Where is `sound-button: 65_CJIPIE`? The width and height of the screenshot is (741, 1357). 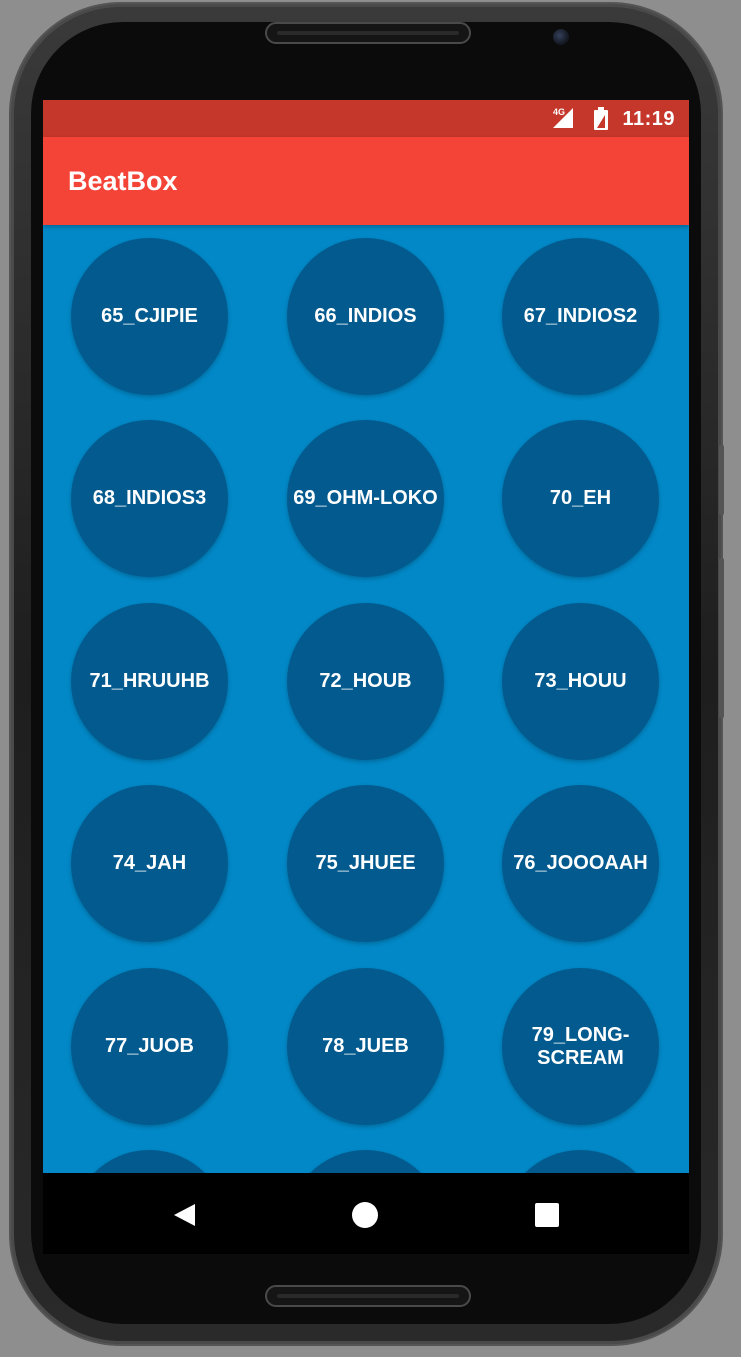
sound-button: 65_CJIPIE is located at coordinates (149, 316).